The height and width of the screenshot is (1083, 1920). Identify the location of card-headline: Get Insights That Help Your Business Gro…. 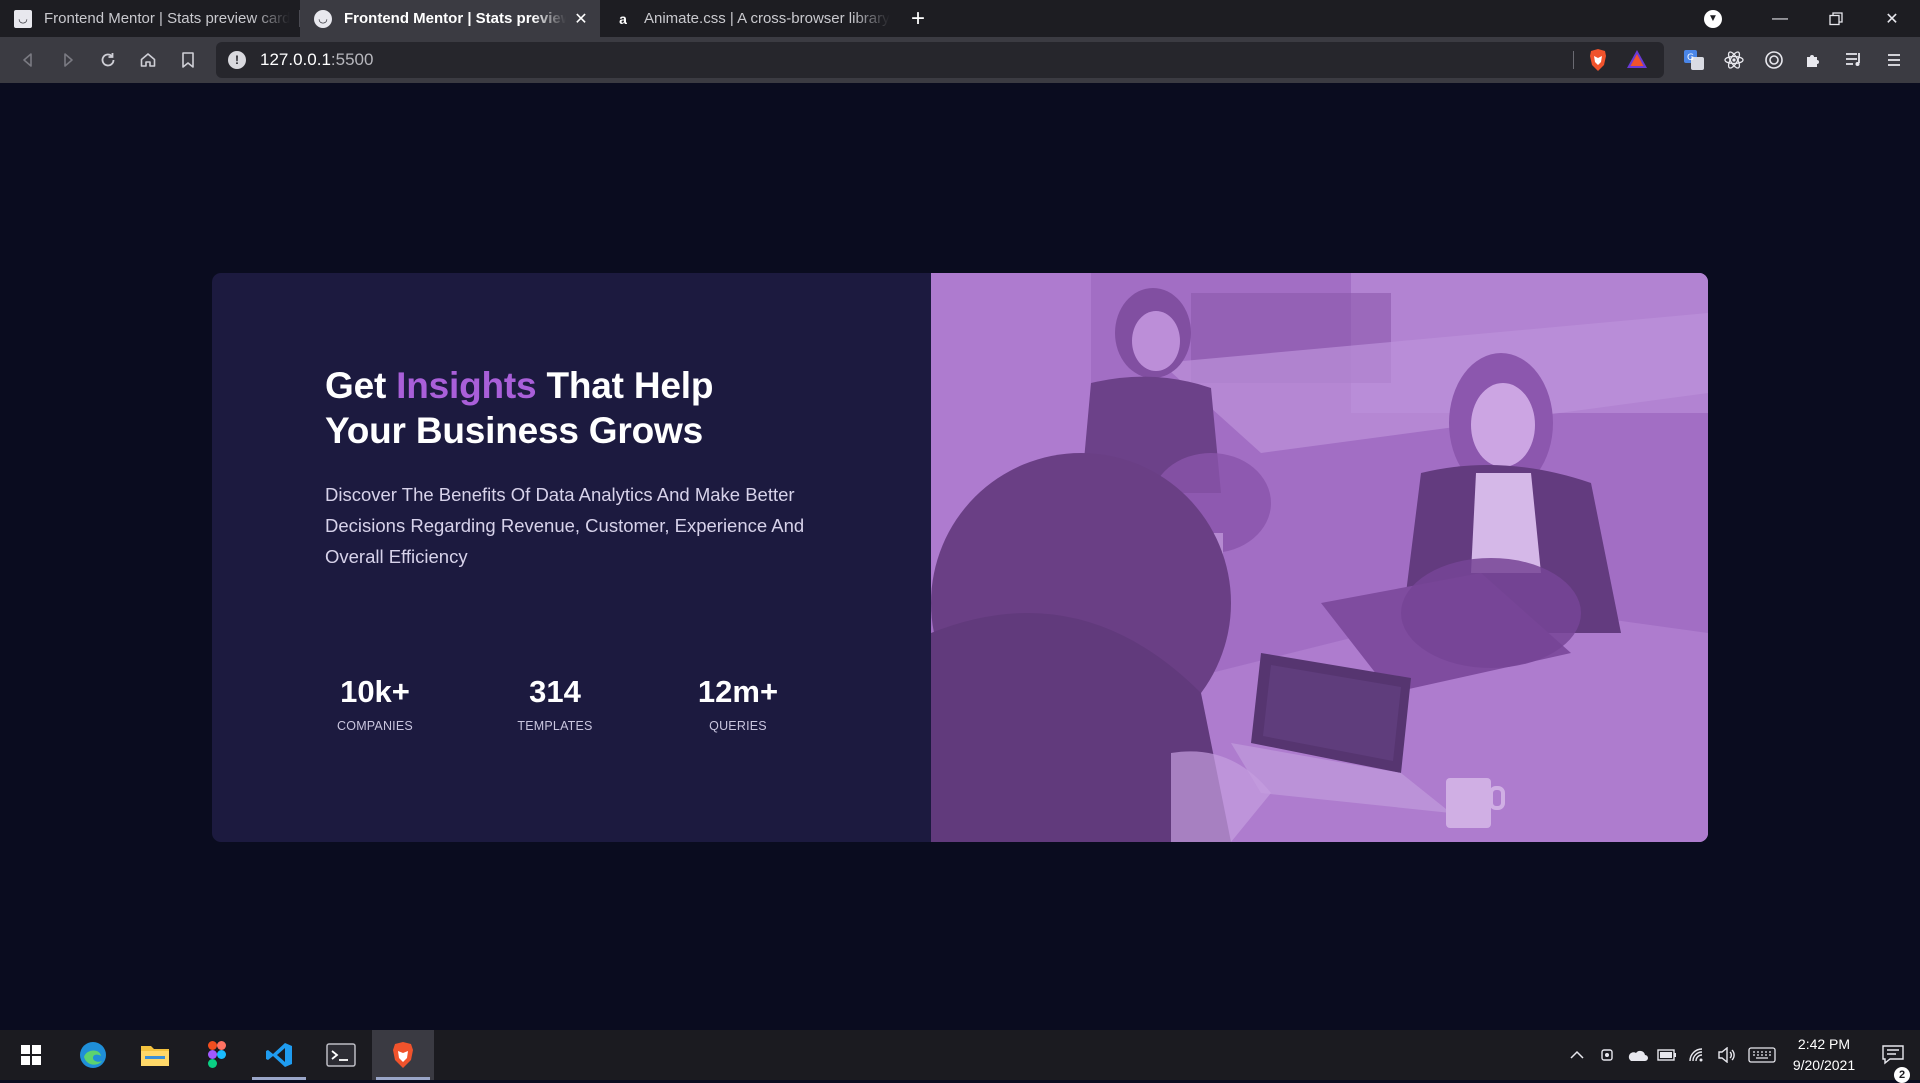
(519, 408).